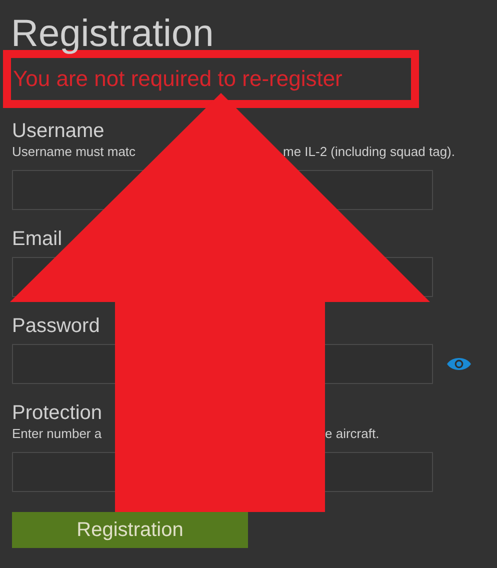 The image size is (497, 568). What do you see at coordinates (58, 131) in the screenshot?
I see `field-label: Username` at bounding box center [58, 131].